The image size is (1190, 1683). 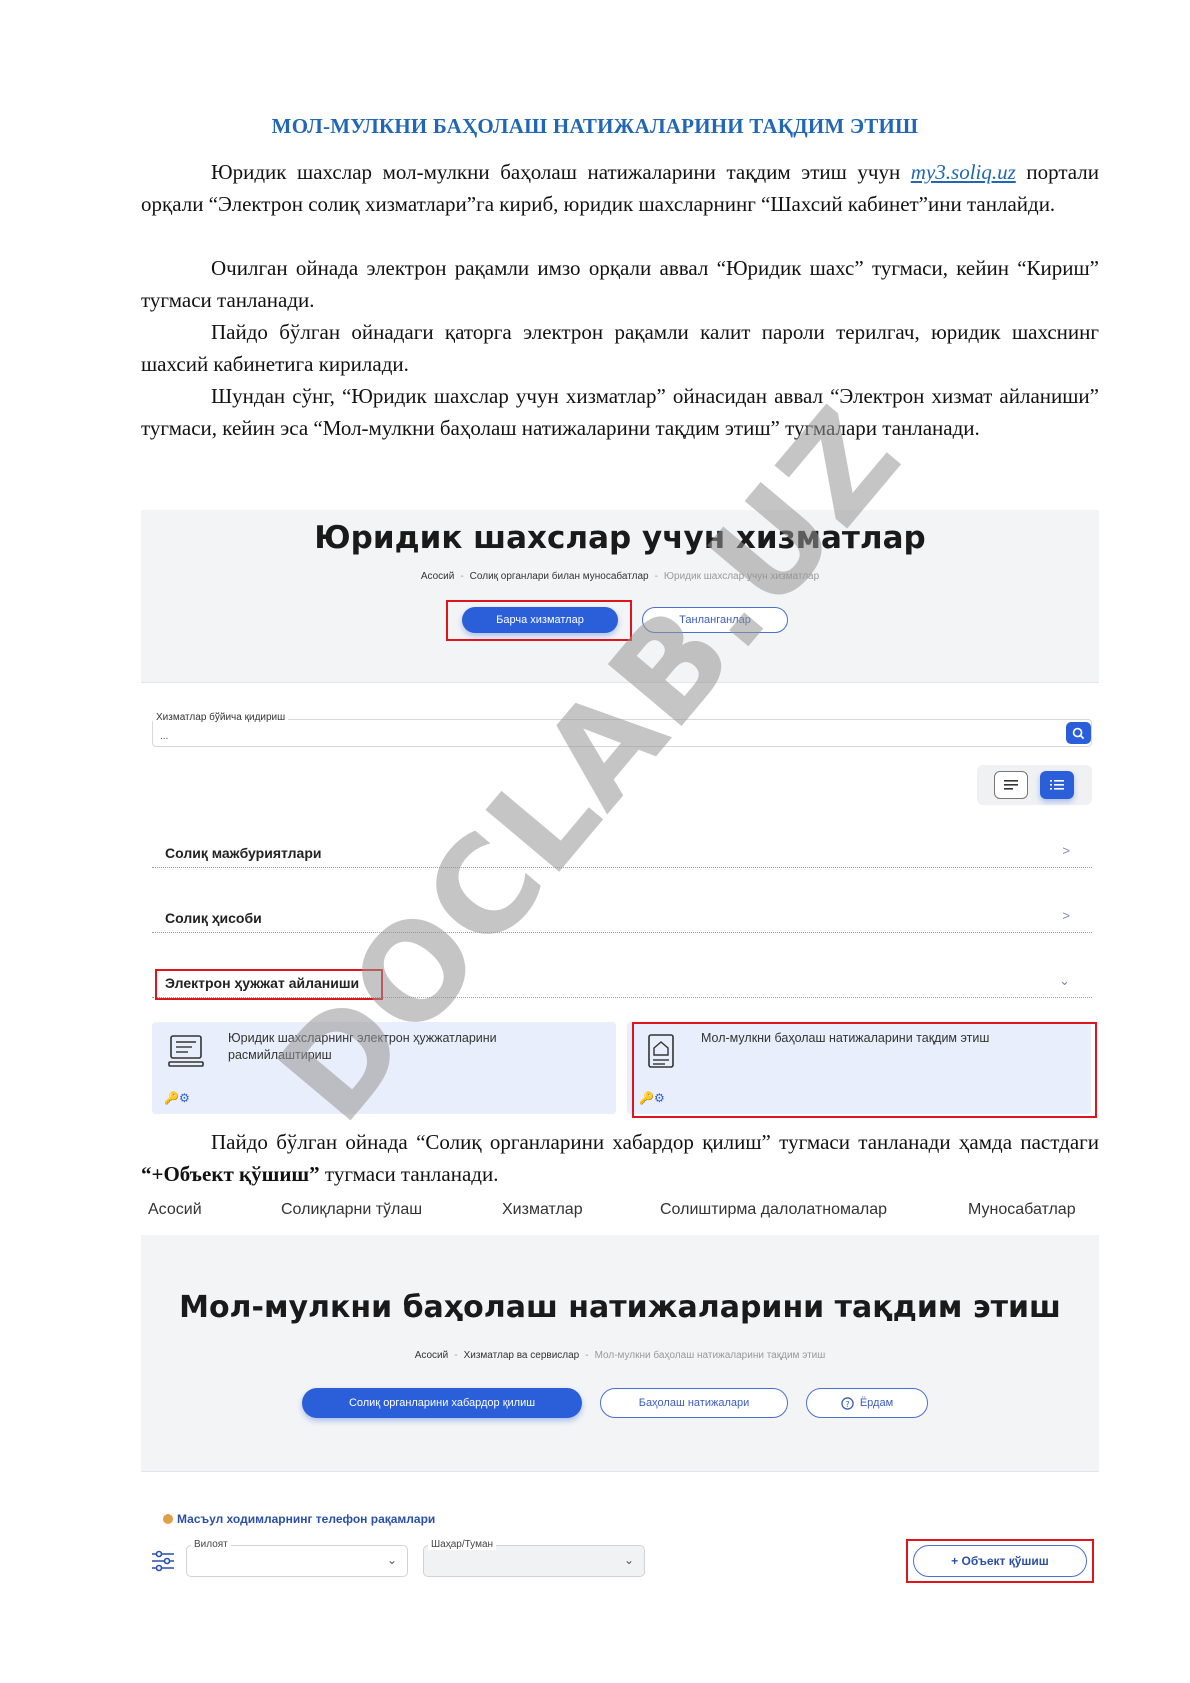 I want to click on filter-icon, so click(x=163, y=1561).